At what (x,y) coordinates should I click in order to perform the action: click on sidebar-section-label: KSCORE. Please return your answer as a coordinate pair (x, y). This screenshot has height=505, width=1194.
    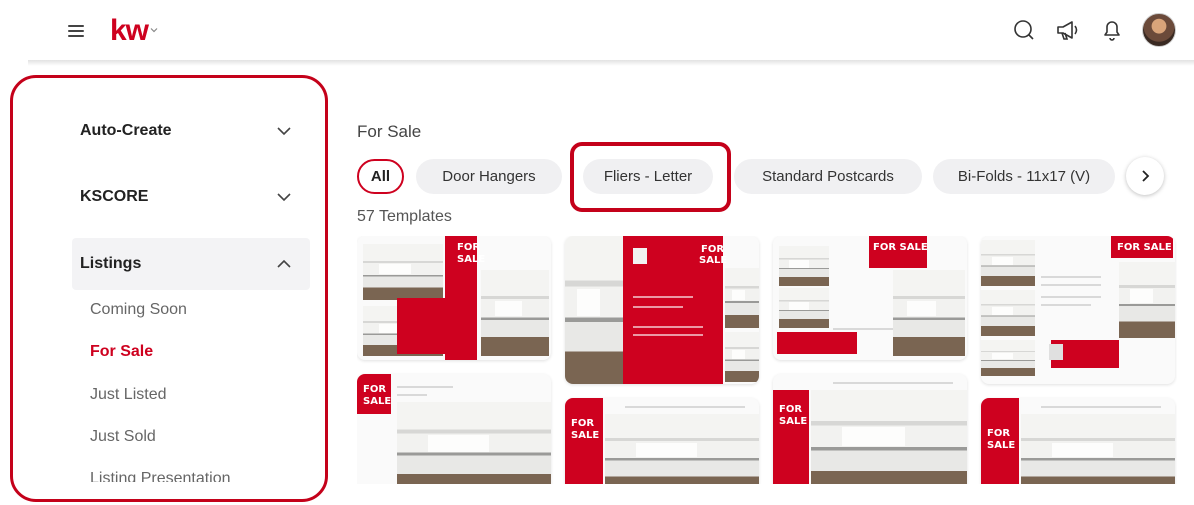
    Looking at the image, I should click on (114, 196).